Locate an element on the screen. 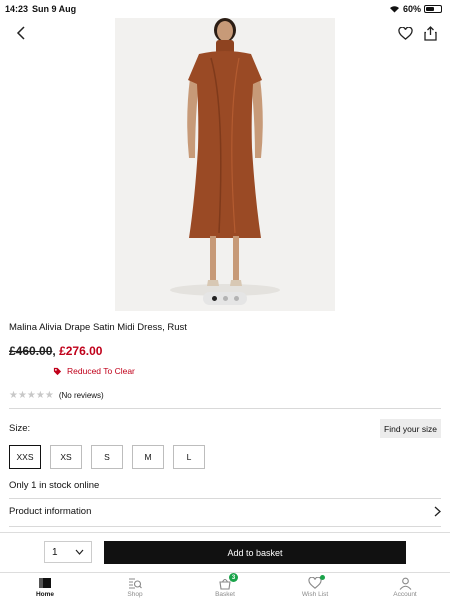 This screenshot has height=600, width=450. price-row: £460.00, £276.00 is located at coordinates (55, 351).